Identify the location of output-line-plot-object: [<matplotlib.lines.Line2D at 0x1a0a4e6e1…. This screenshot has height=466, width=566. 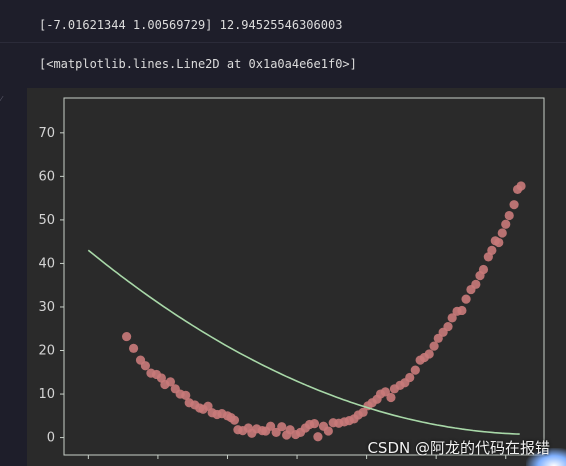
(283, 64).